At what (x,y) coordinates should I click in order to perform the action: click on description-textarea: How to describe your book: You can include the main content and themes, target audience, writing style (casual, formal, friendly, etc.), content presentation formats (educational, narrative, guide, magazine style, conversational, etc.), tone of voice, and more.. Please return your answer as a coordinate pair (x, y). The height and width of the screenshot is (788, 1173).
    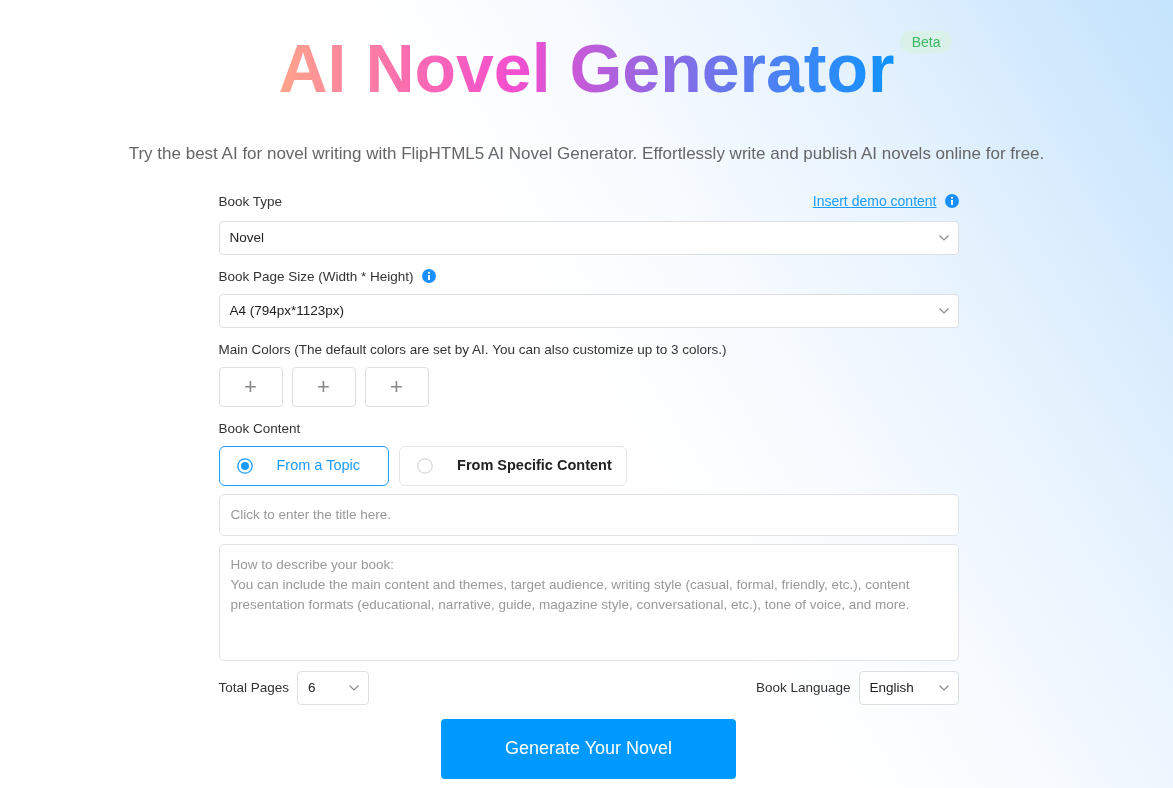
    Looking at the image, I should click on (588, 602).